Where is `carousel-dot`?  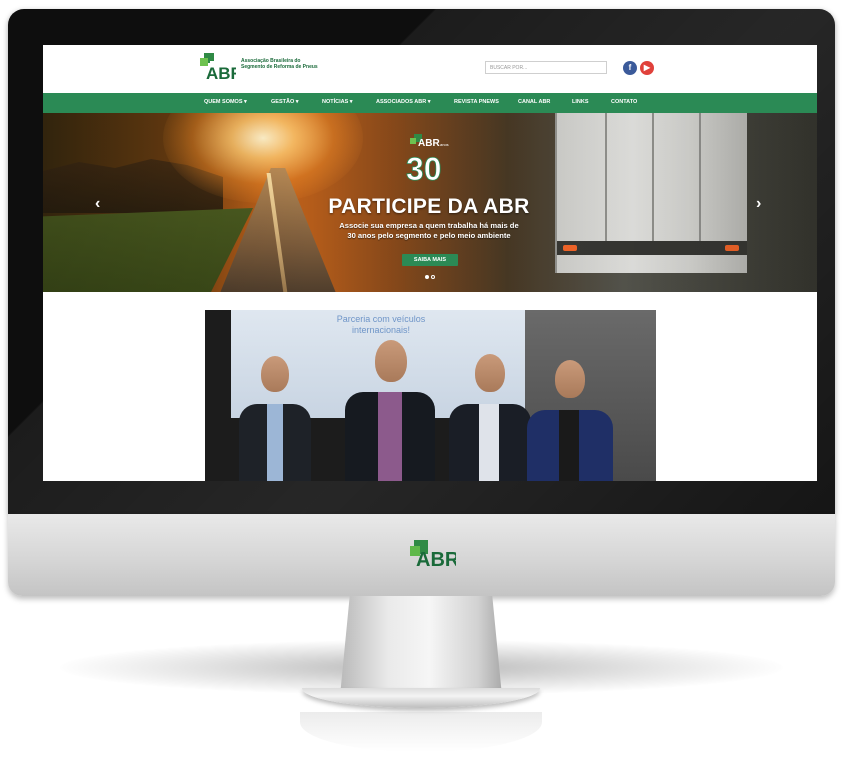 carousel-dot is located at coordinates (433, 277).